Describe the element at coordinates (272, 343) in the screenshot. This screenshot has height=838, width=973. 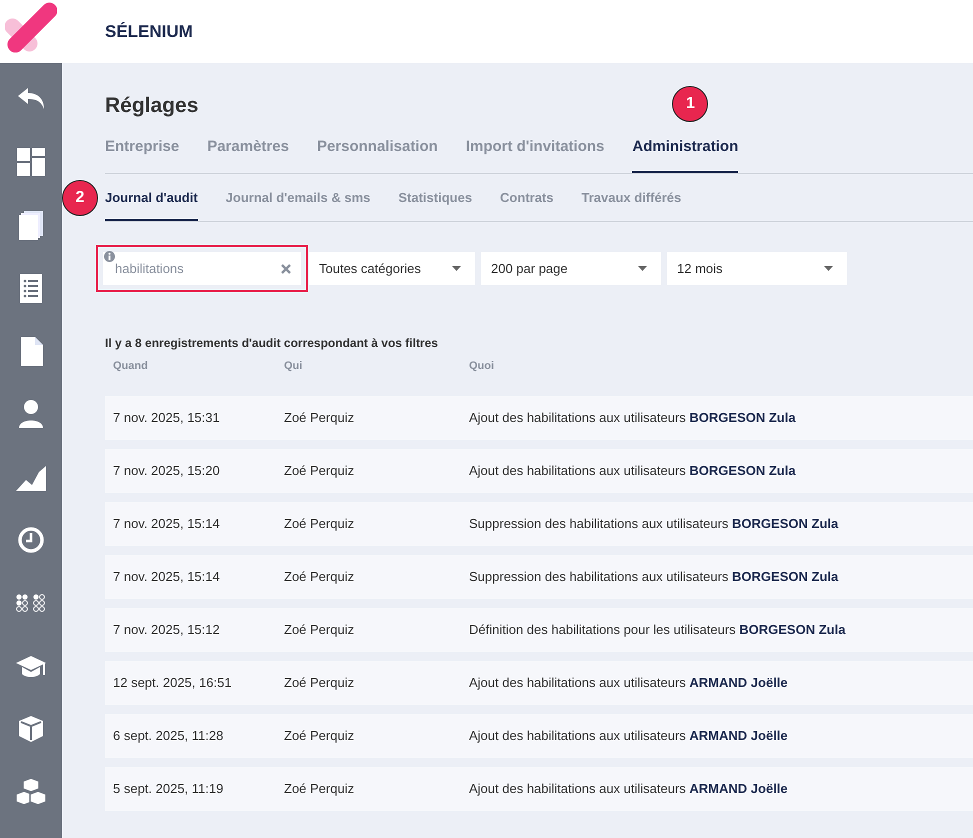
I see `results-summary: Il y a 8 enregistrements d'audit correspondant à vos filtres` at that location.